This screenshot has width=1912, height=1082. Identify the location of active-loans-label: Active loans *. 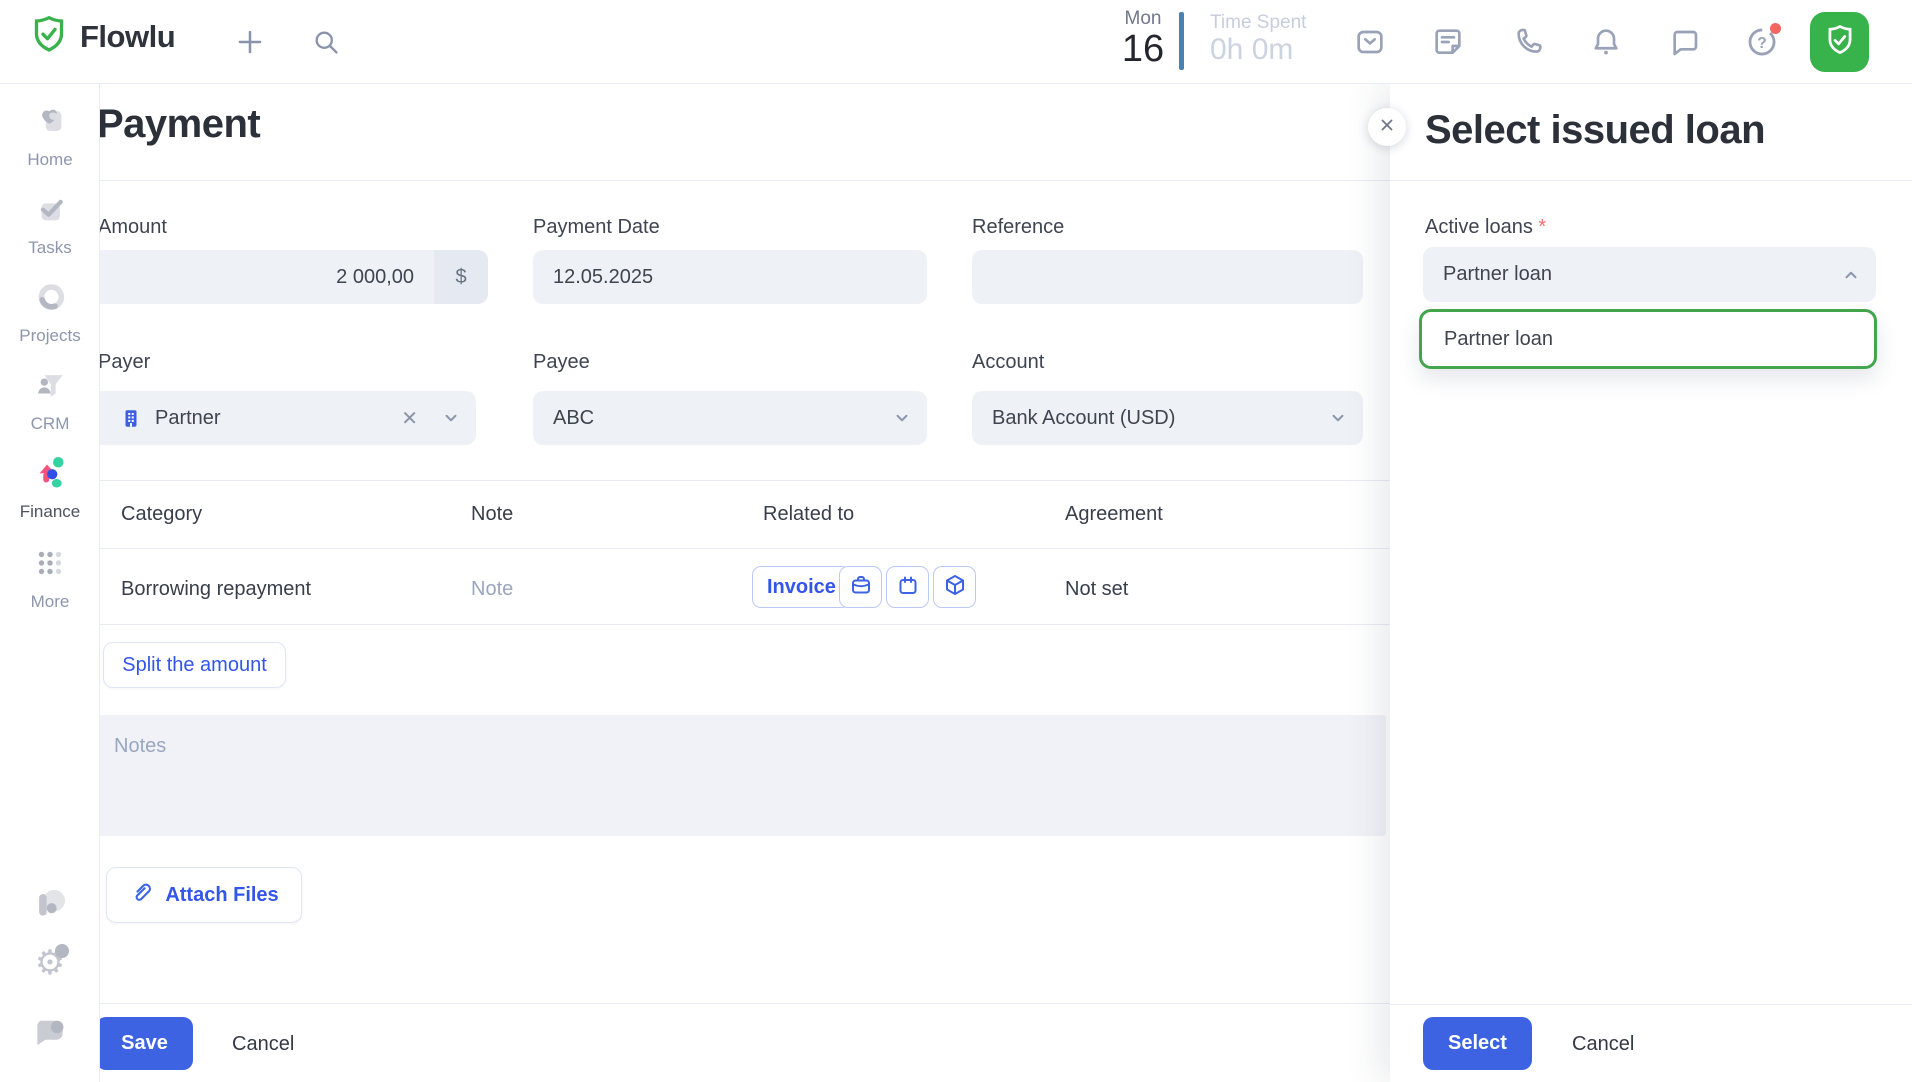
(1485, 227).